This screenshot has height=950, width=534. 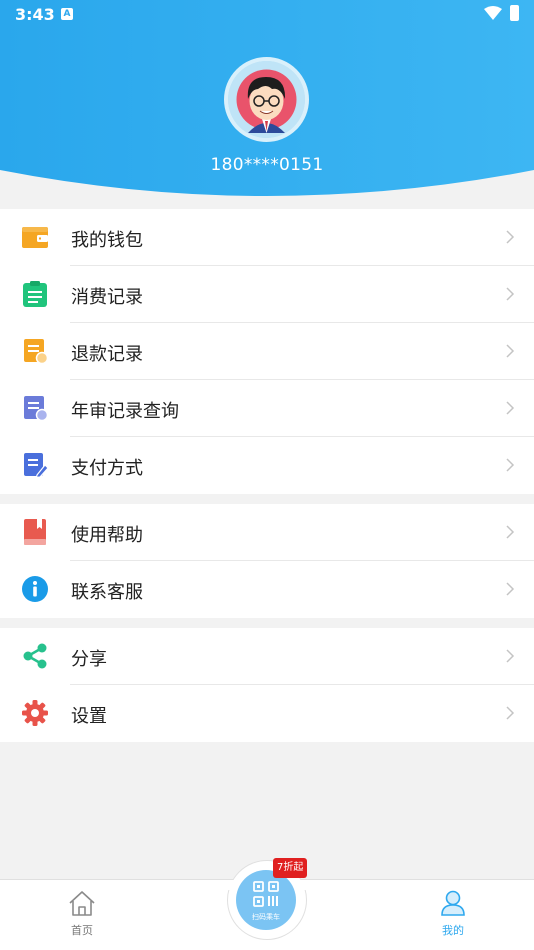 I want to click on battery-icon, so click(x=514, y=13).